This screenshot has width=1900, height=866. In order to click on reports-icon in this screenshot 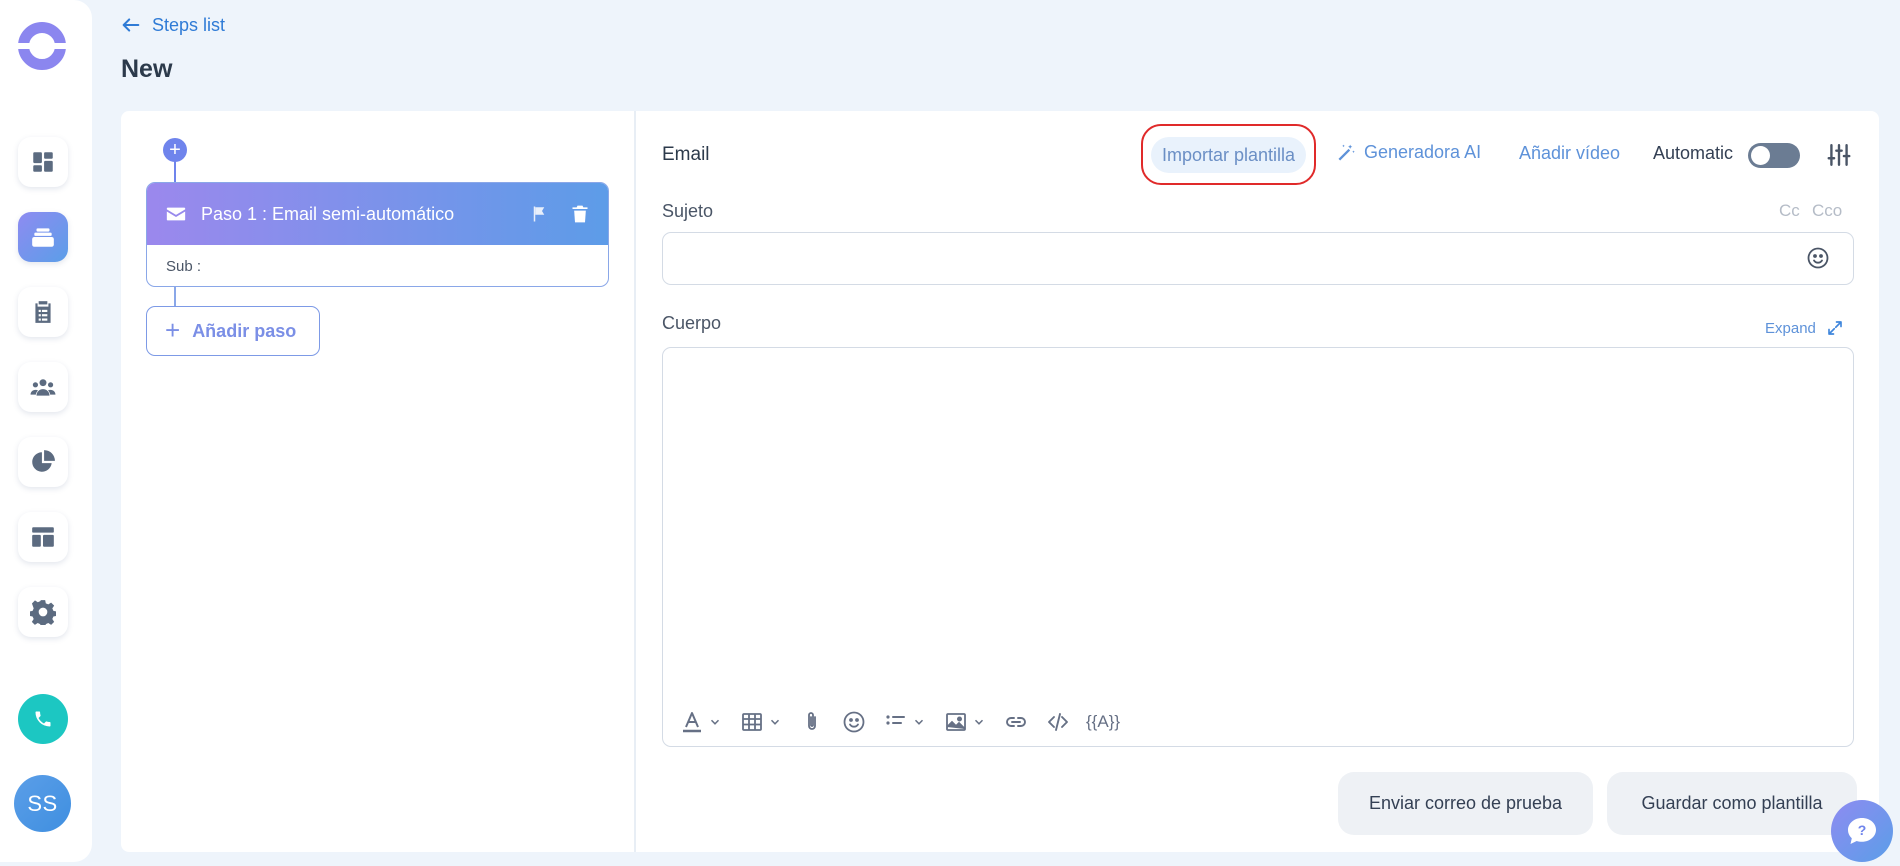, I will do `click(43, 461)`.